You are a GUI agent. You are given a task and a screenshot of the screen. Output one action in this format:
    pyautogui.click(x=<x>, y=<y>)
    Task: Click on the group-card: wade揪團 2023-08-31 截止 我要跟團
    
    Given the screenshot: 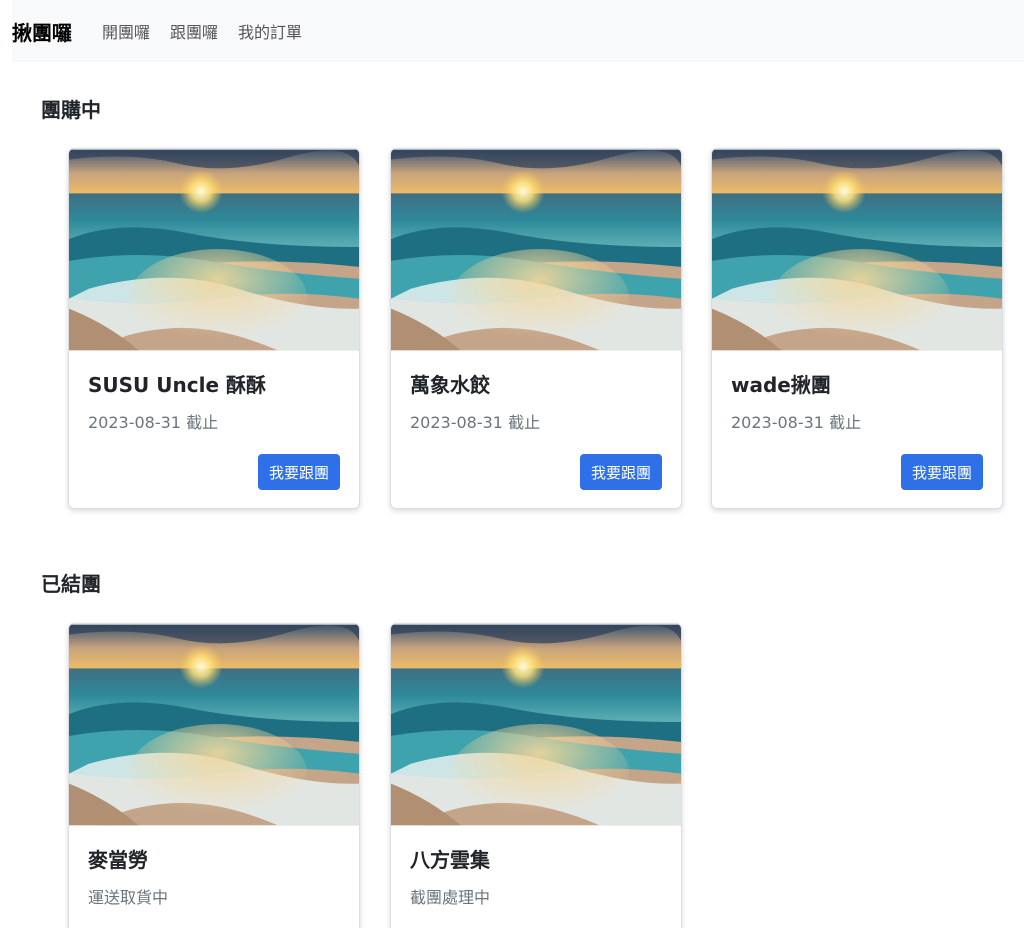 What is the action you would take?
    pyautogui.click(x=857, y=328)
    